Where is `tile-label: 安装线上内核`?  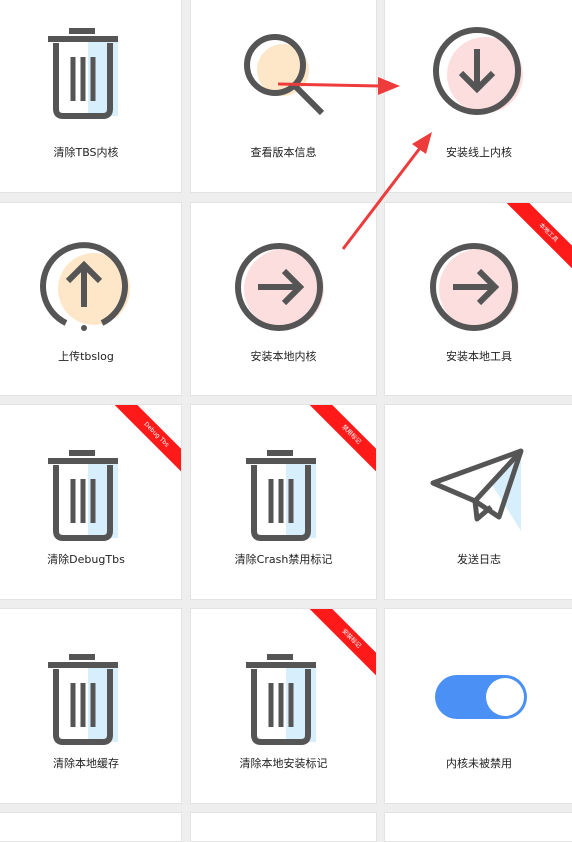 tile-label: 安装线上内核 is located at coordinates (479, 152).